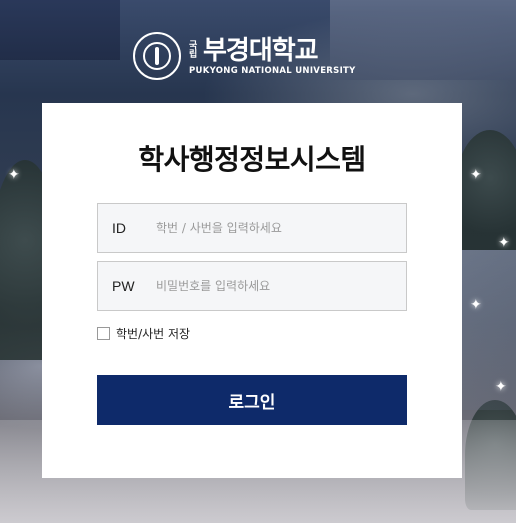  I want to click on id-field: ID, so click(252, 228).